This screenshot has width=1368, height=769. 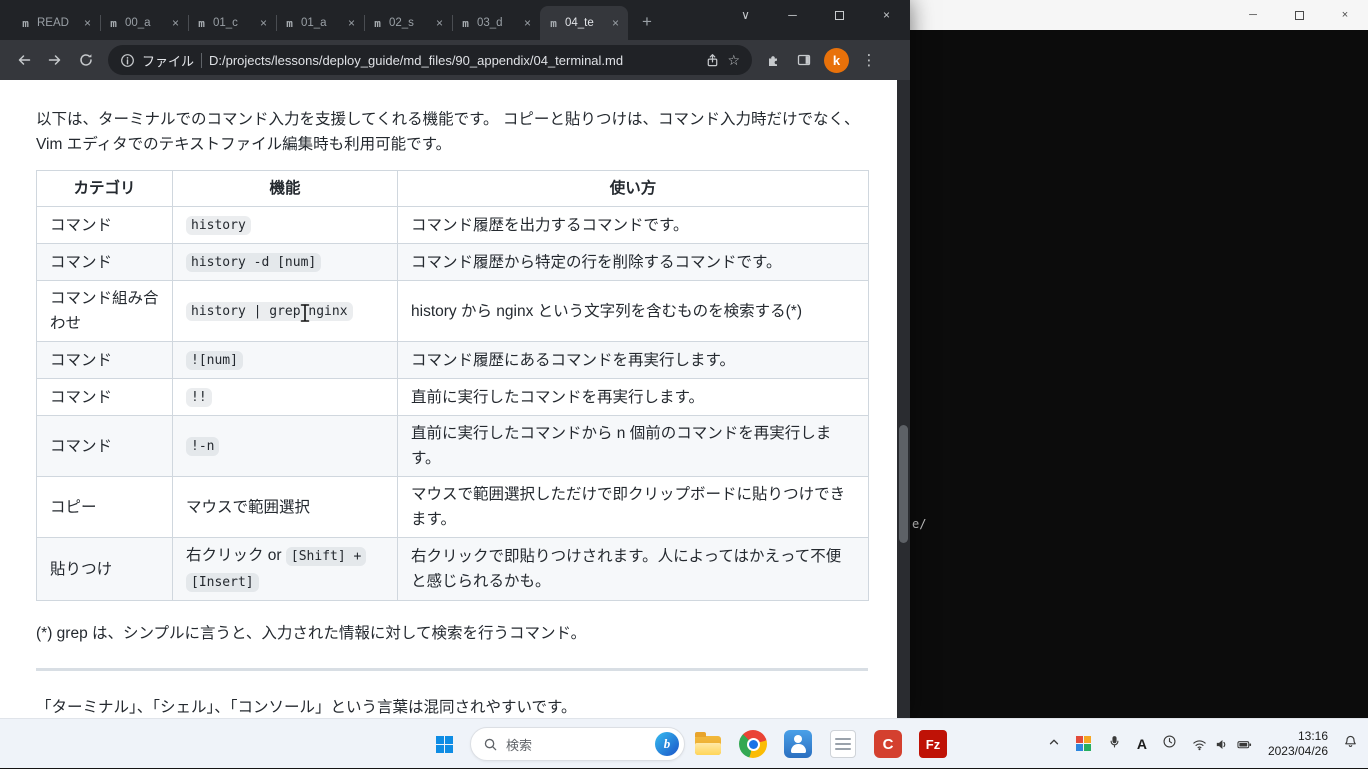 I want to click on file-explorer-button, so click(x=708, y=744).